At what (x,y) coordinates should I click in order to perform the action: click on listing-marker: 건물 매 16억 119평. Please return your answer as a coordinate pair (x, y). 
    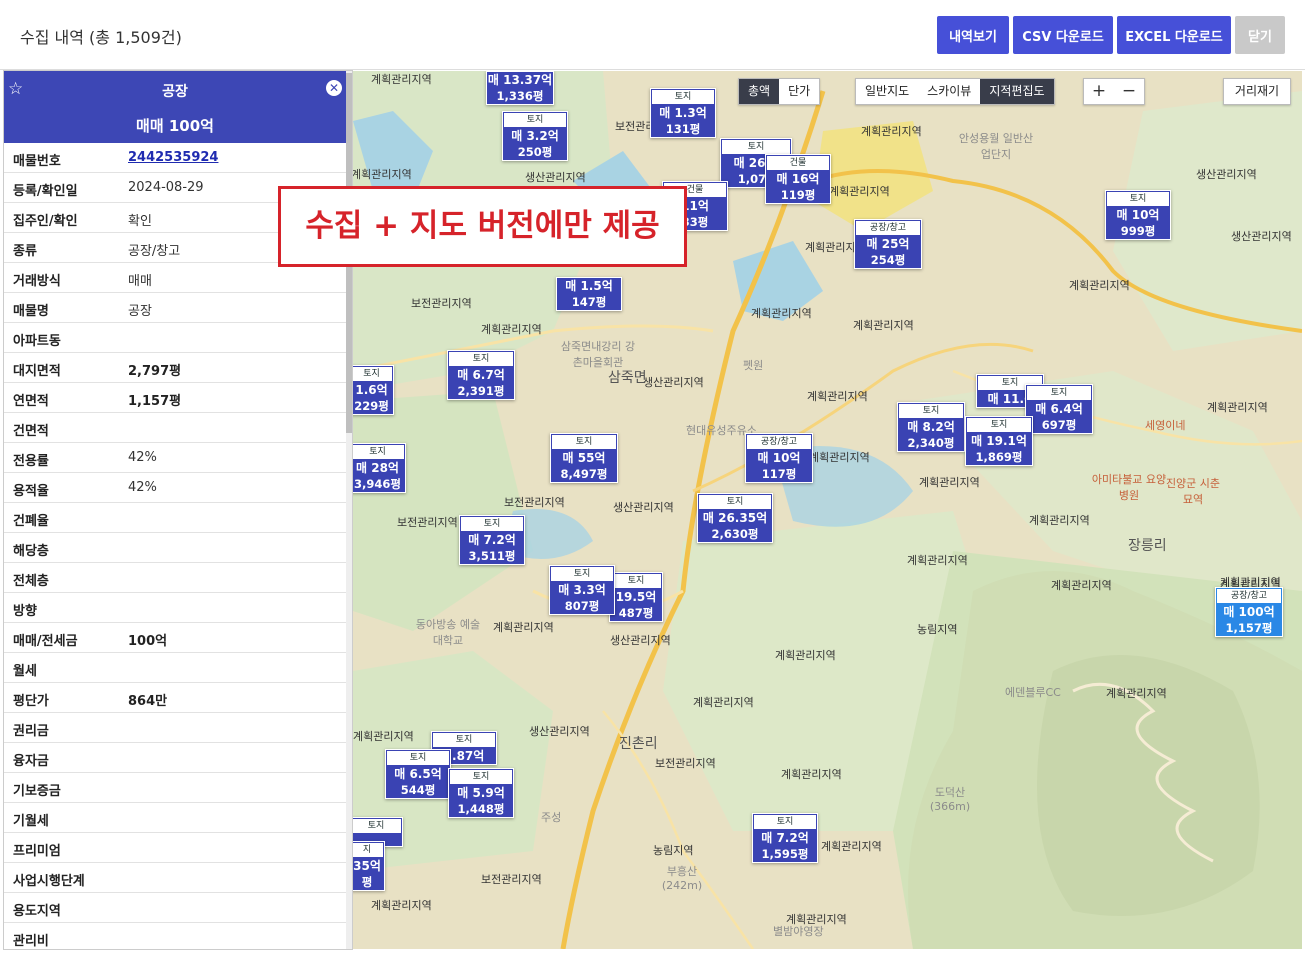
    Looking at the image, I should click on (798, 179).